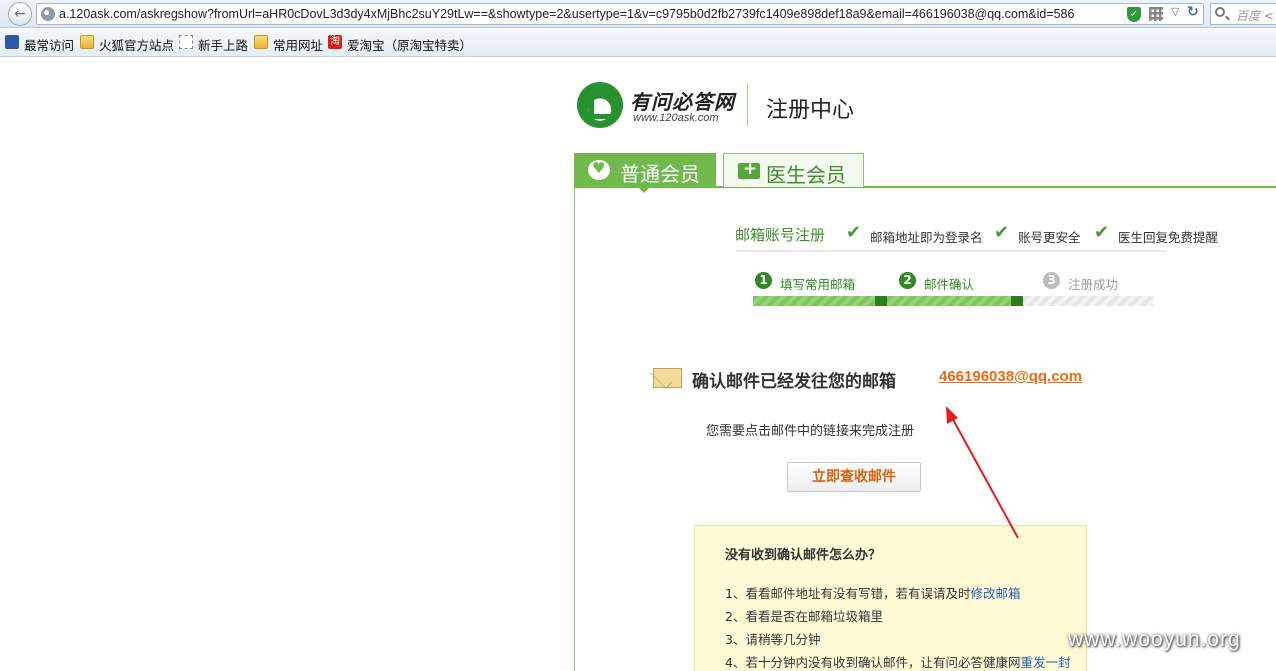 The width and height of the screenshot is (1276, 671). What do you see at coordinates (1051, 280) in the screenshot?
I see `step-number: 3` at bounding box center [1051, 280].